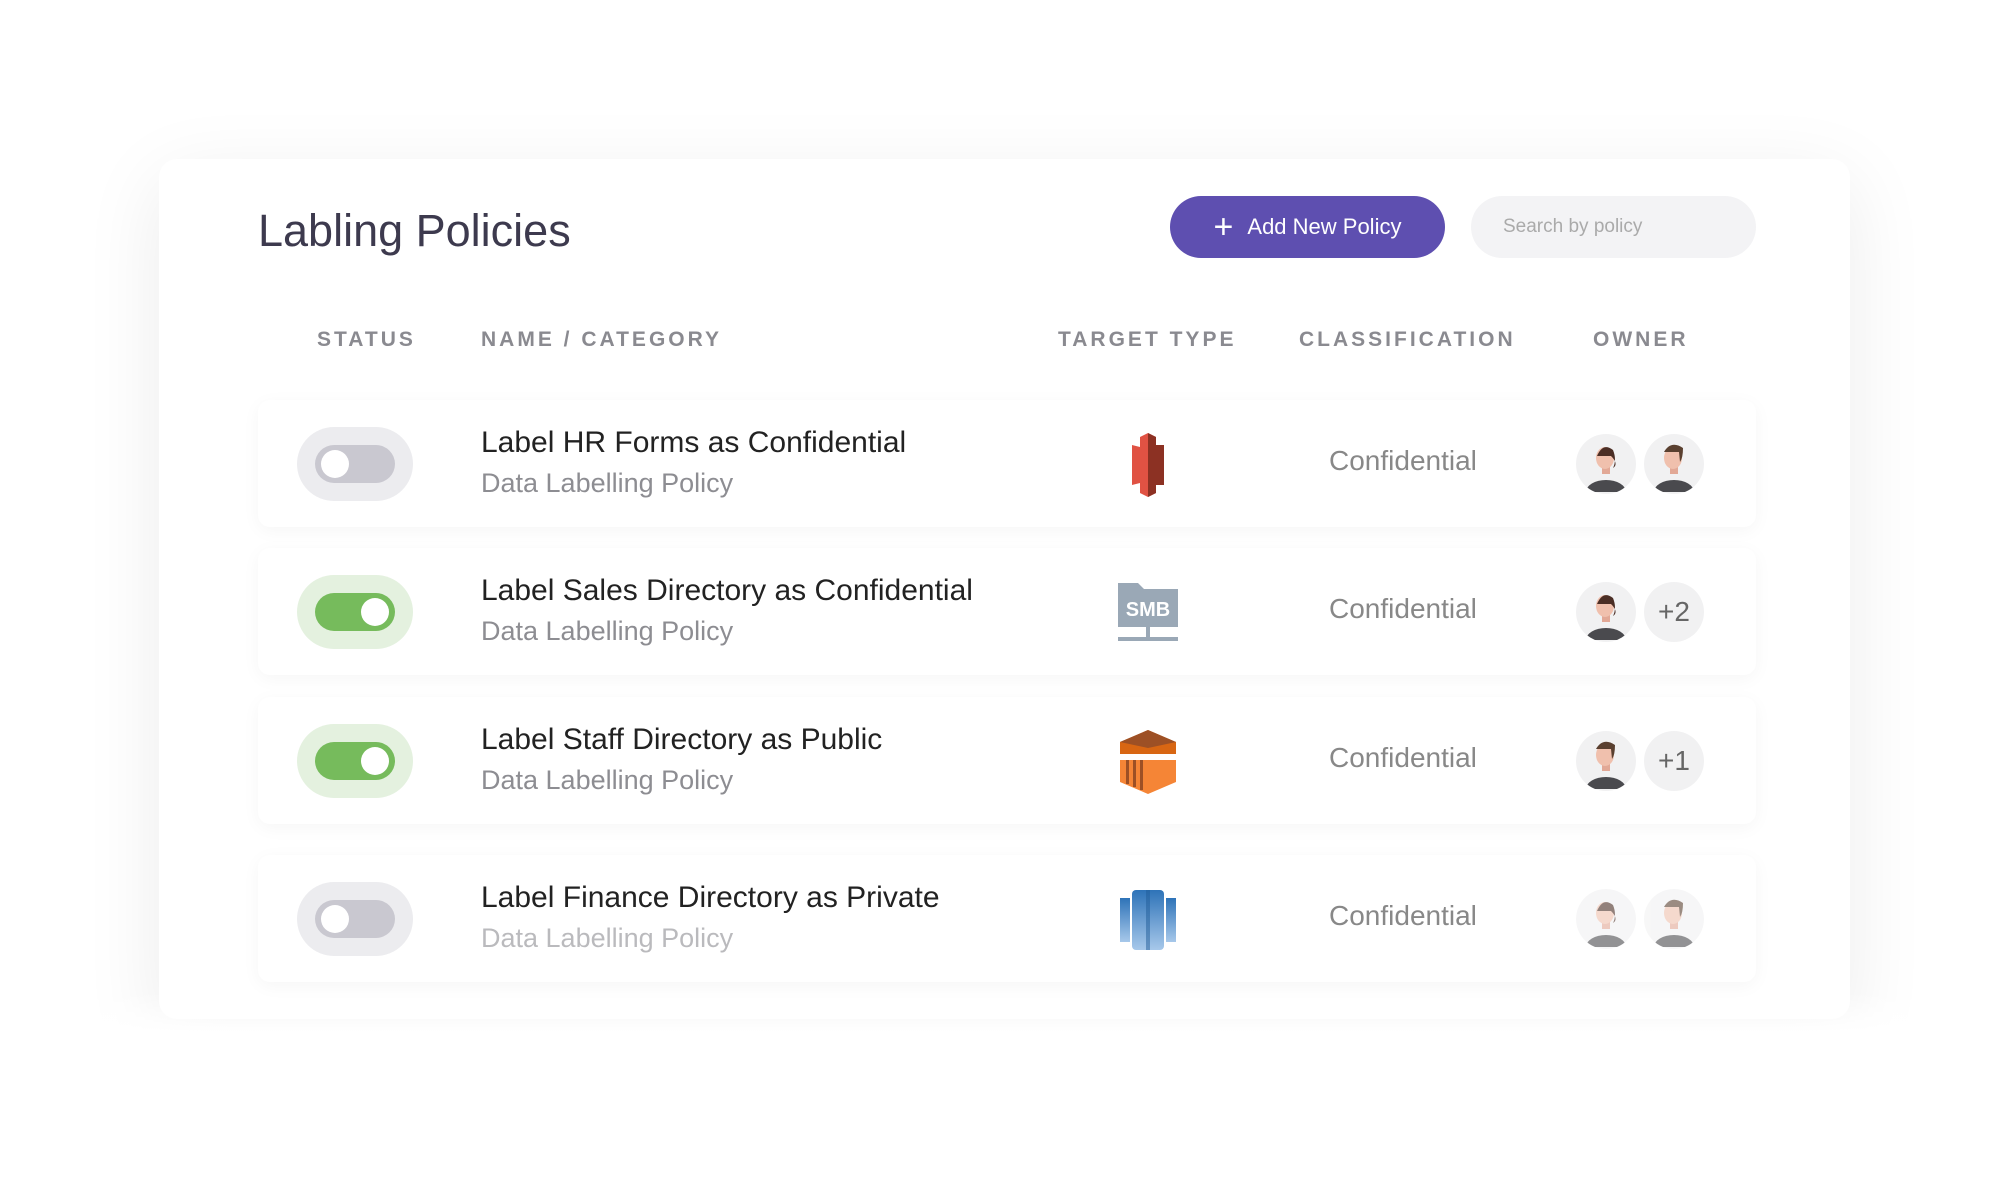  Describe the element at coordinates (366, 339) in the screenshot. I see `column-header-status: STATUS` at that location.